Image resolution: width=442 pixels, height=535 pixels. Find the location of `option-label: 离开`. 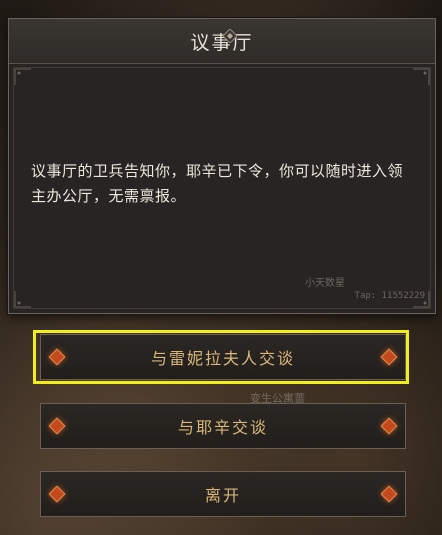

option-label: 离开 is located at coordinates (222, 495).